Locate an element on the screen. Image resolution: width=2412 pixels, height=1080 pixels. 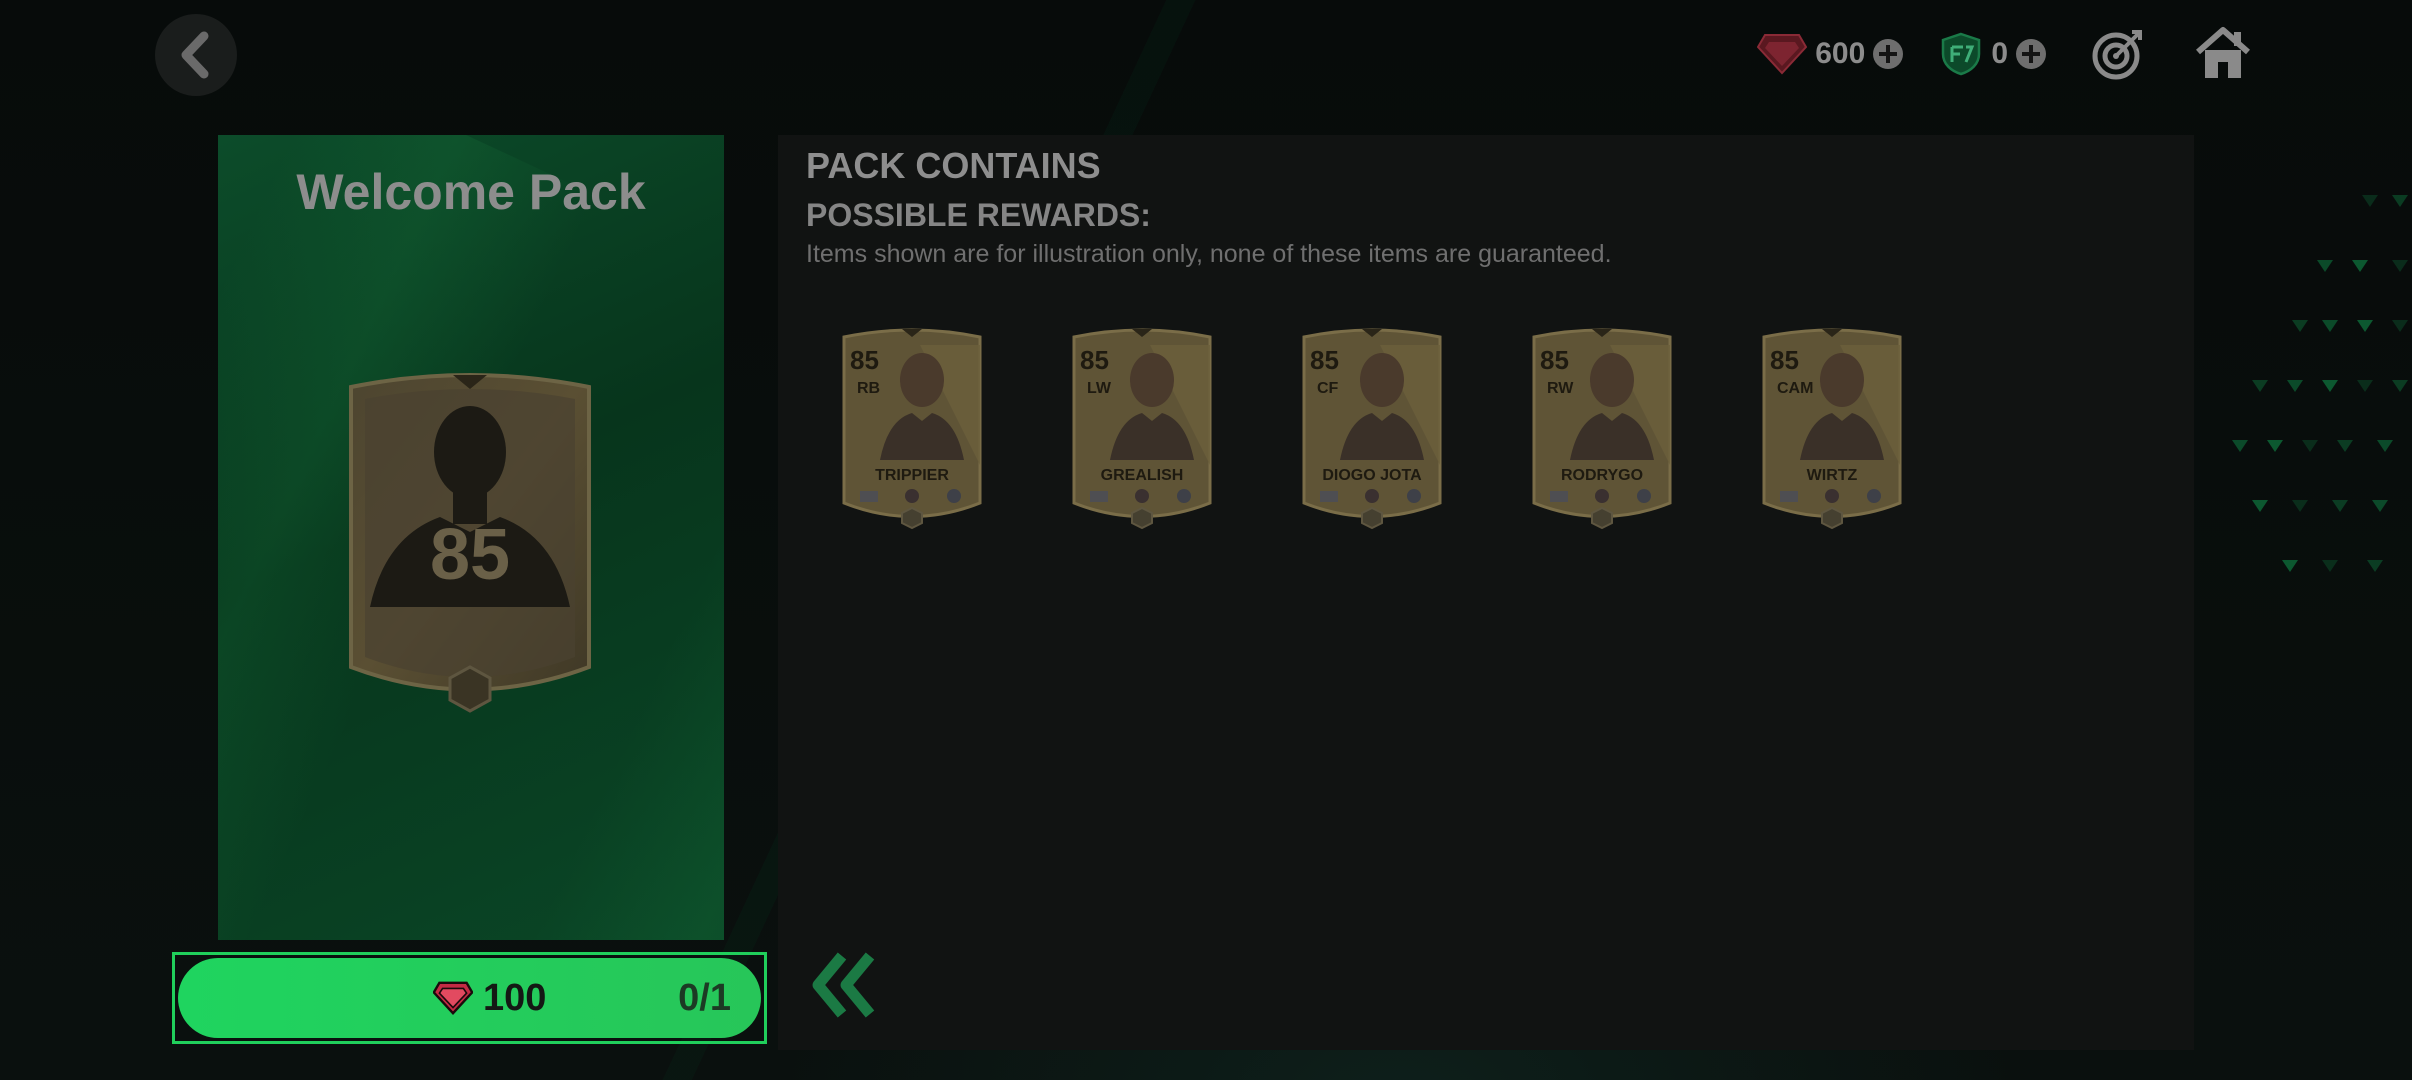
pack-contains-heading: PACK CONTAINS is located at coordinates (953, 165).